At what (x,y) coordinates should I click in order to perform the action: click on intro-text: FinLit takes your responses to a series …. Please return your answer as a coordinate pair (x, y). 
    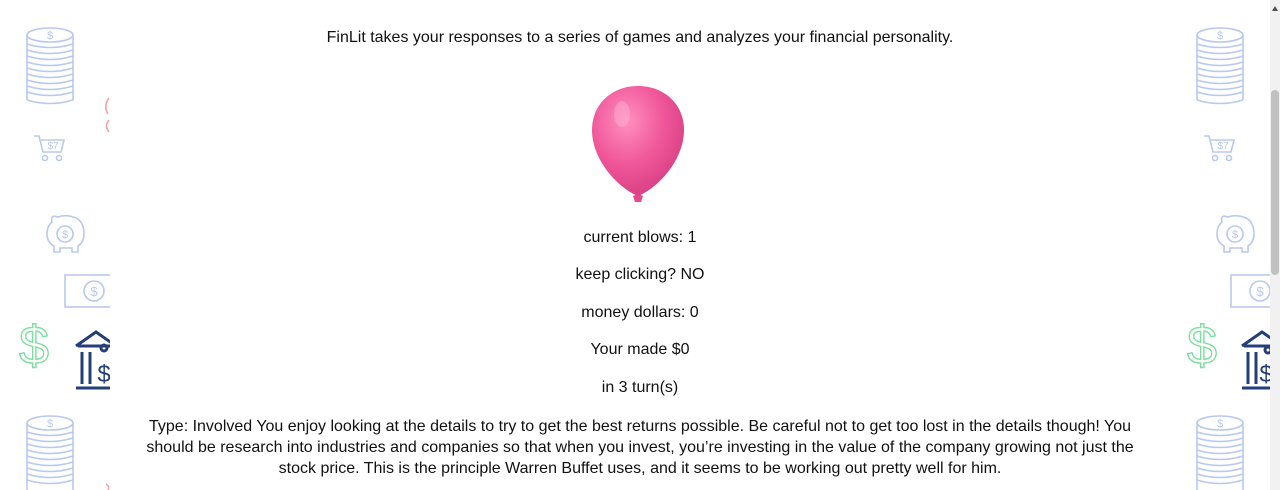
    Looking at the image, I should click on (640, 37).